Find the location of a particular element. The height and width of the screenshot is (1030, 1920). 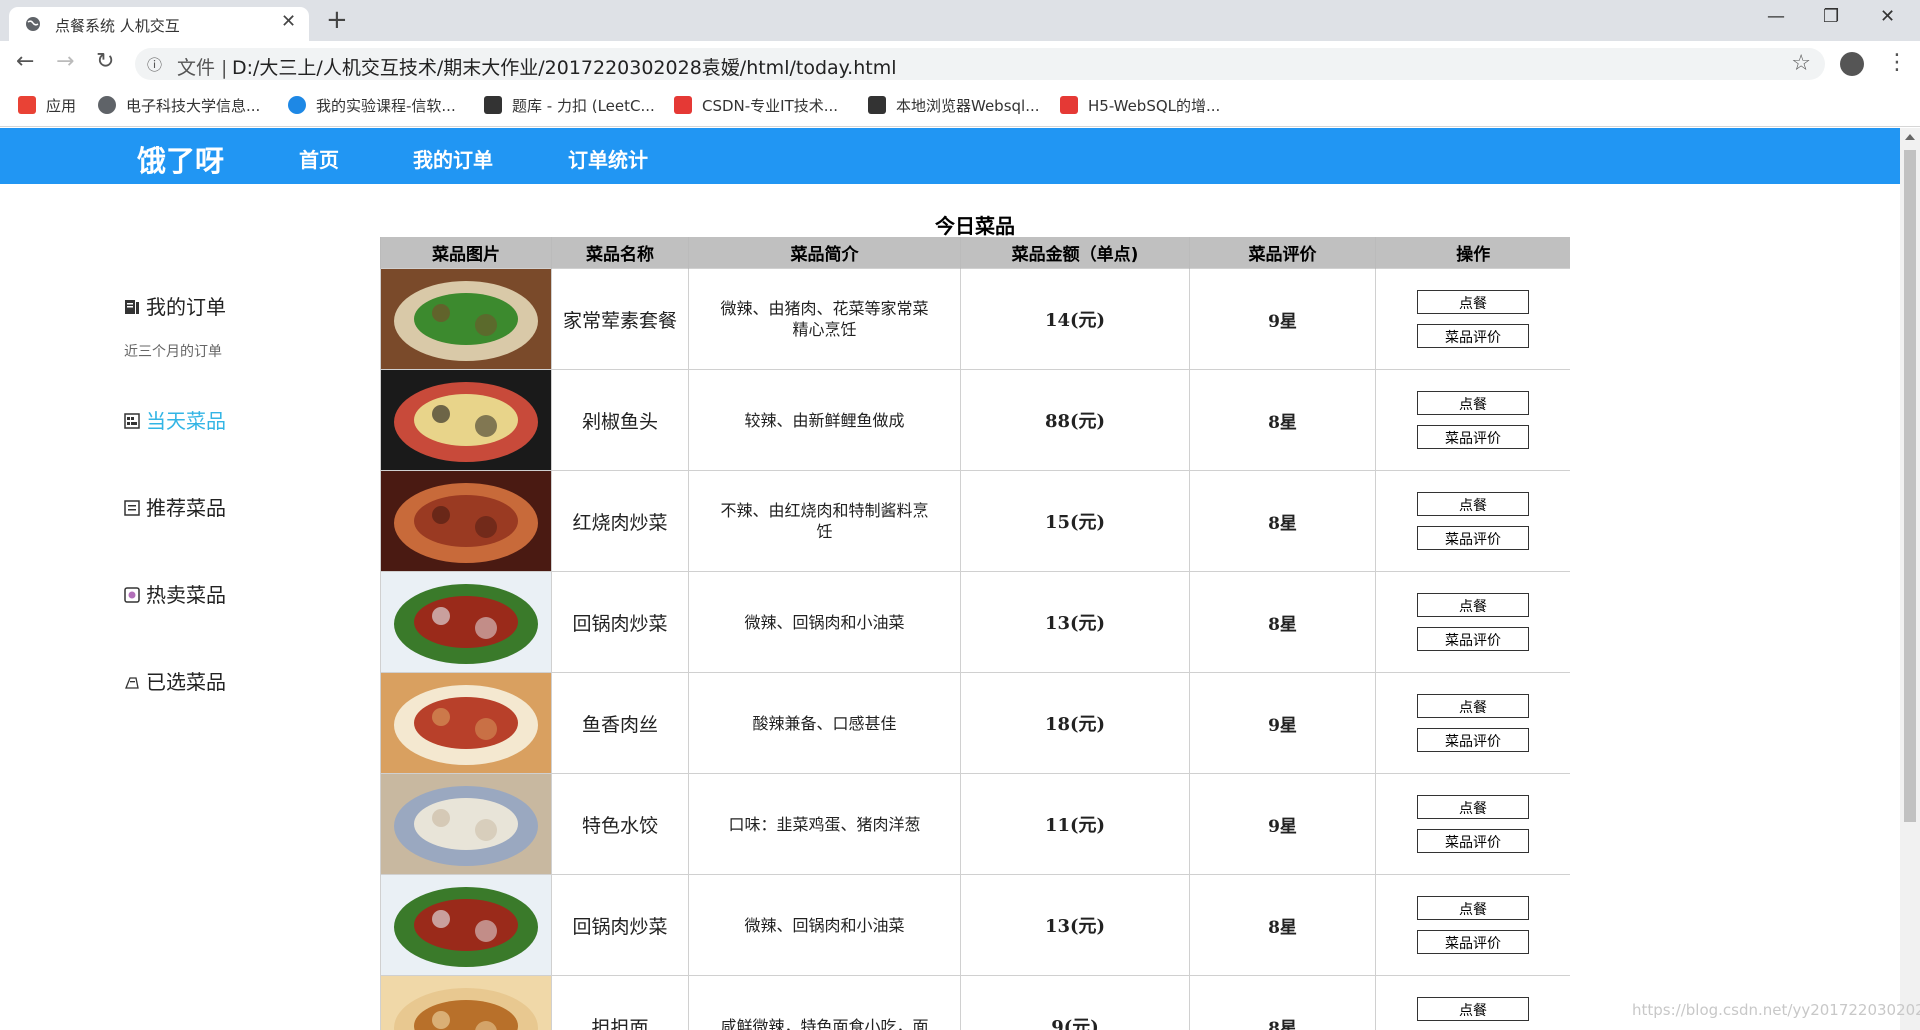

restore-button: ❐ is located at coordinates (1831, 16).